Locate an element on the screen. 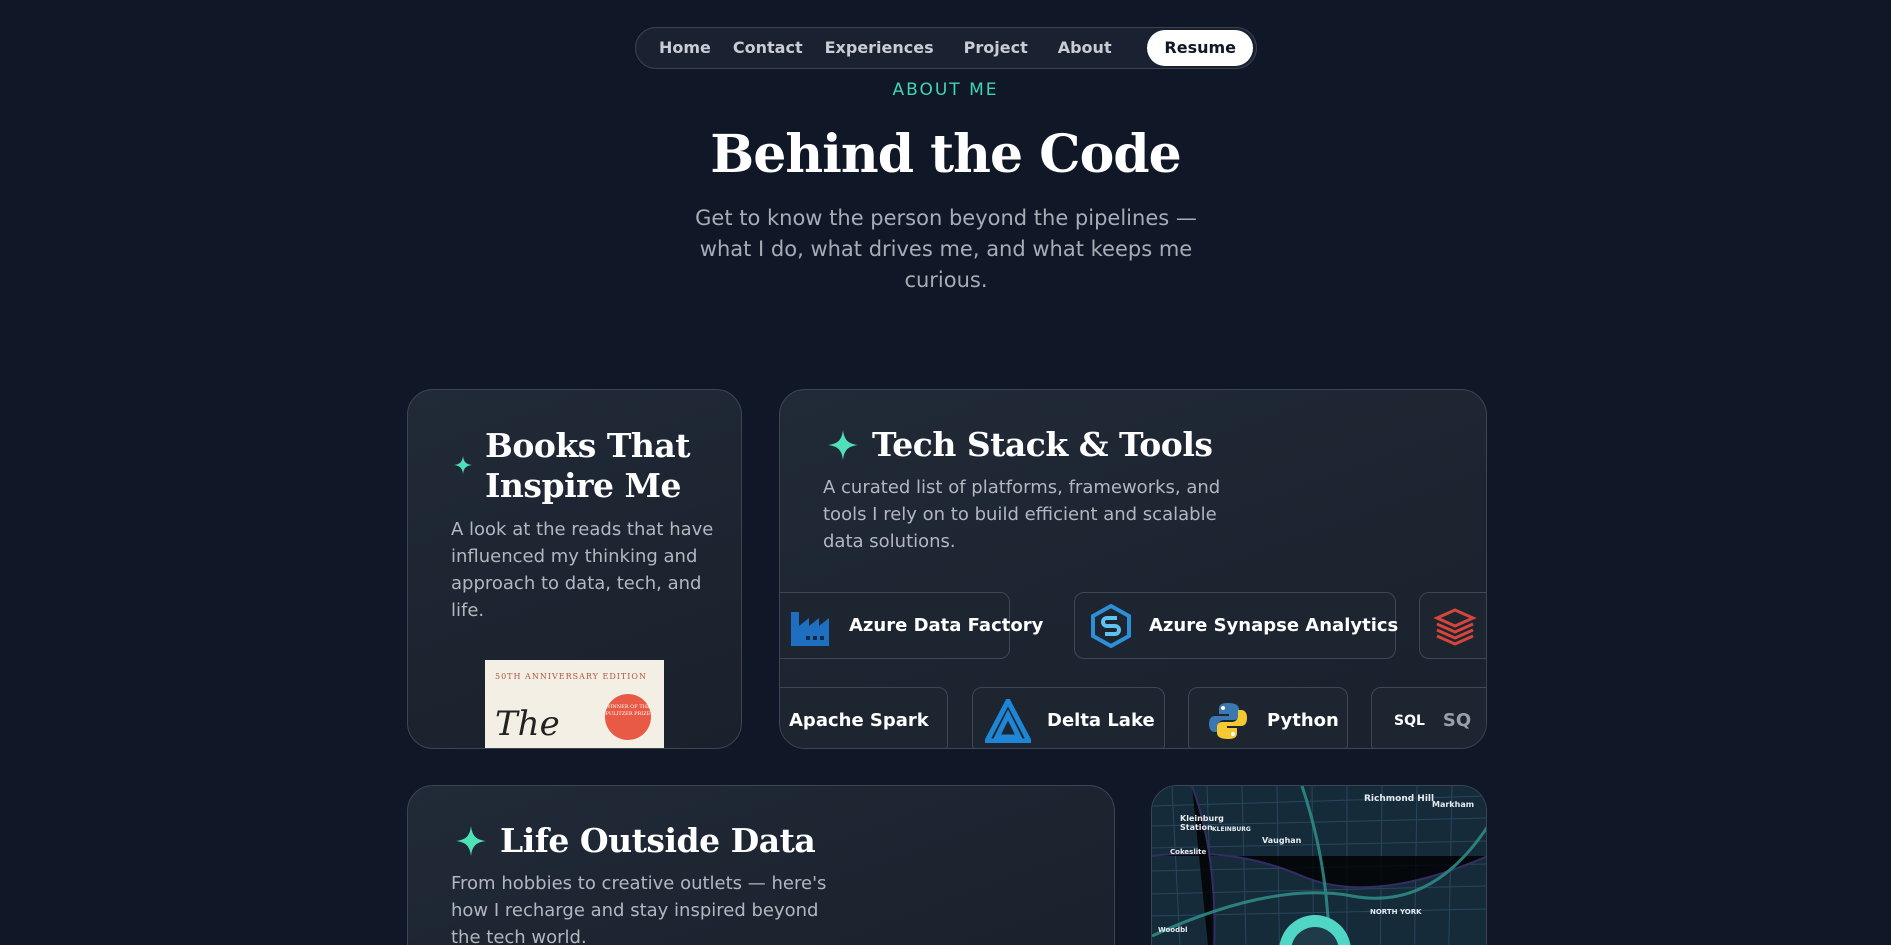 The height and width of the screenshot is (945, 1891). chip-databricks is located at coordinates (1452, 625).